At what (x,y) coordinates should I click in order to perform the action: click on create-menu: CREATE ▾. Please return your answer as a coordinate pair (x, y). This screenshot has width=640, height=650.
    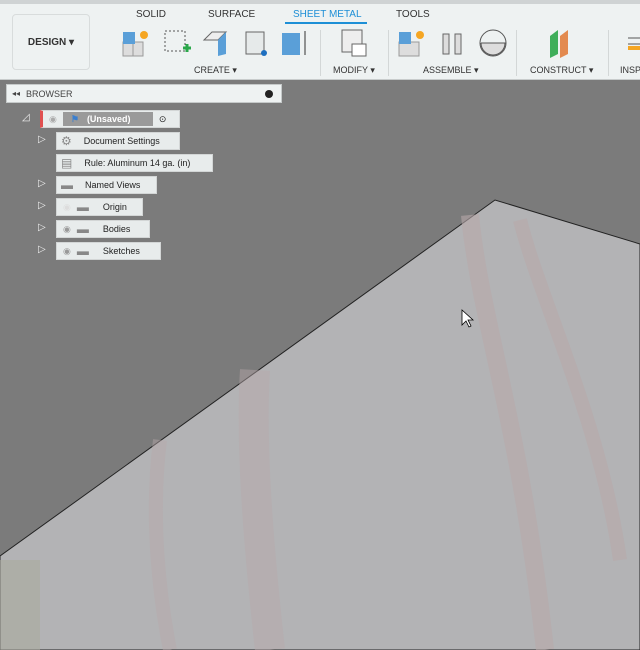
    Looking at the image, I should click on (215, 70).